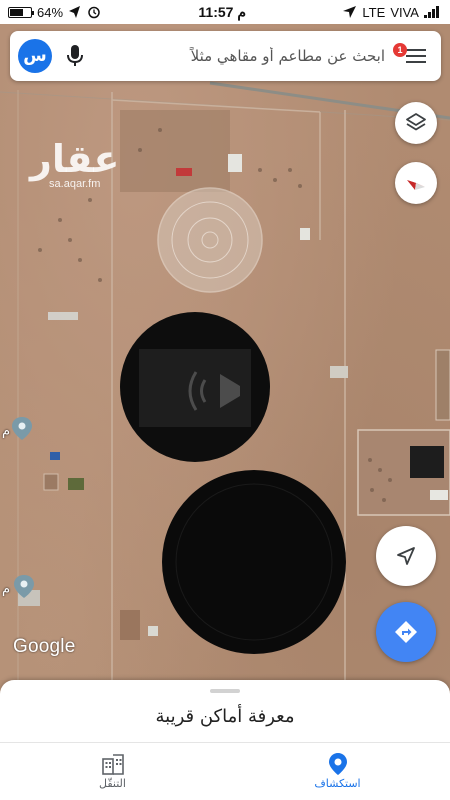  I want to click on battery-level, so click(16, 12).